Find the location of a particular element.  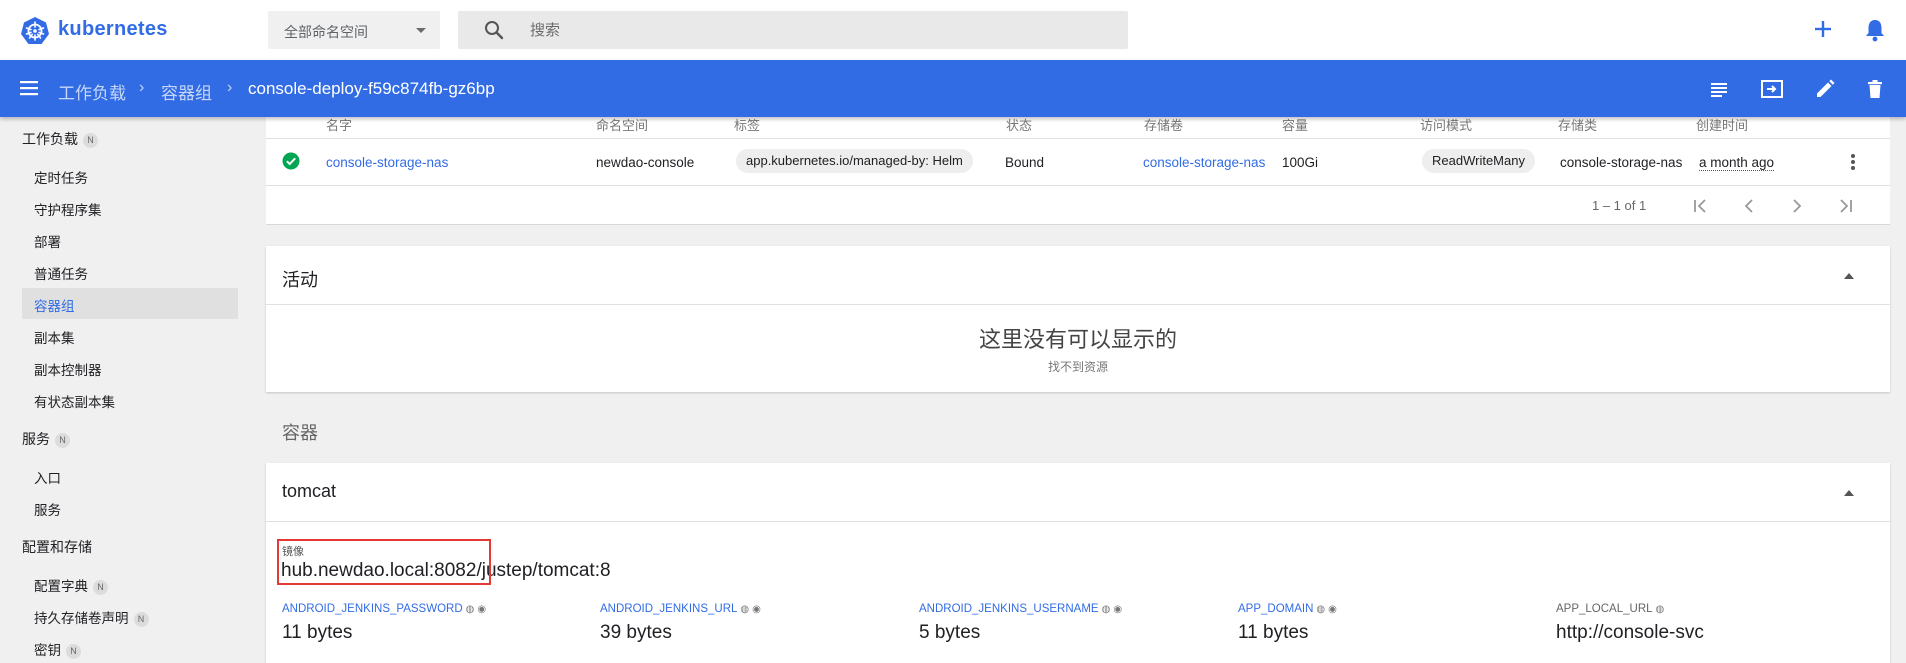

env-key: ANDROID_JENKINS_PASSWORD ◍ ◉ is located at coordinates (384, 609).